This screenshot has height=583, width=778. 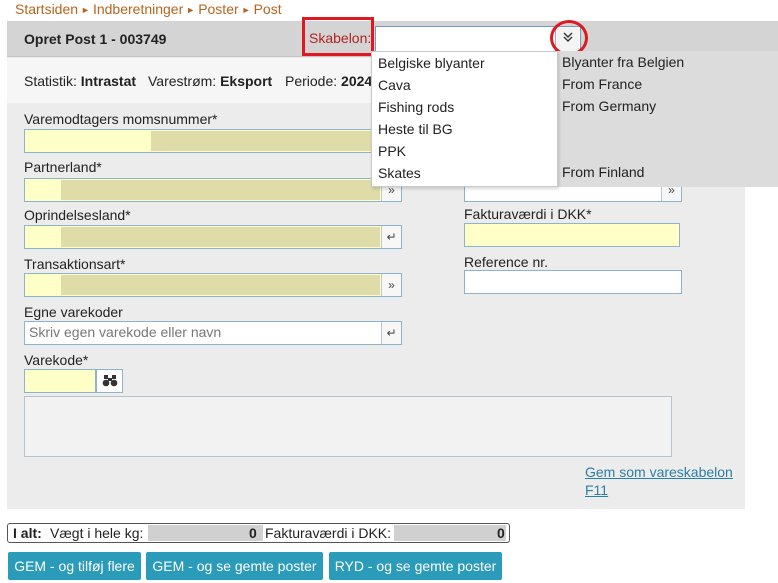 I want to click on dropdown-item-desc: From Finland, so click(x=603, y=172).